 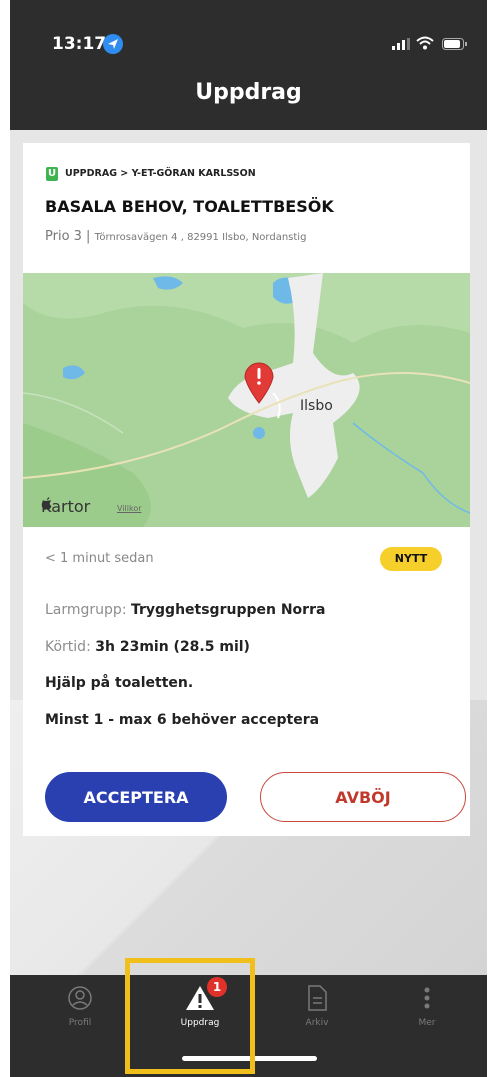 I want to click on kortid-value: 3h 23min (28.5 mil), so click(x=172, y=647).